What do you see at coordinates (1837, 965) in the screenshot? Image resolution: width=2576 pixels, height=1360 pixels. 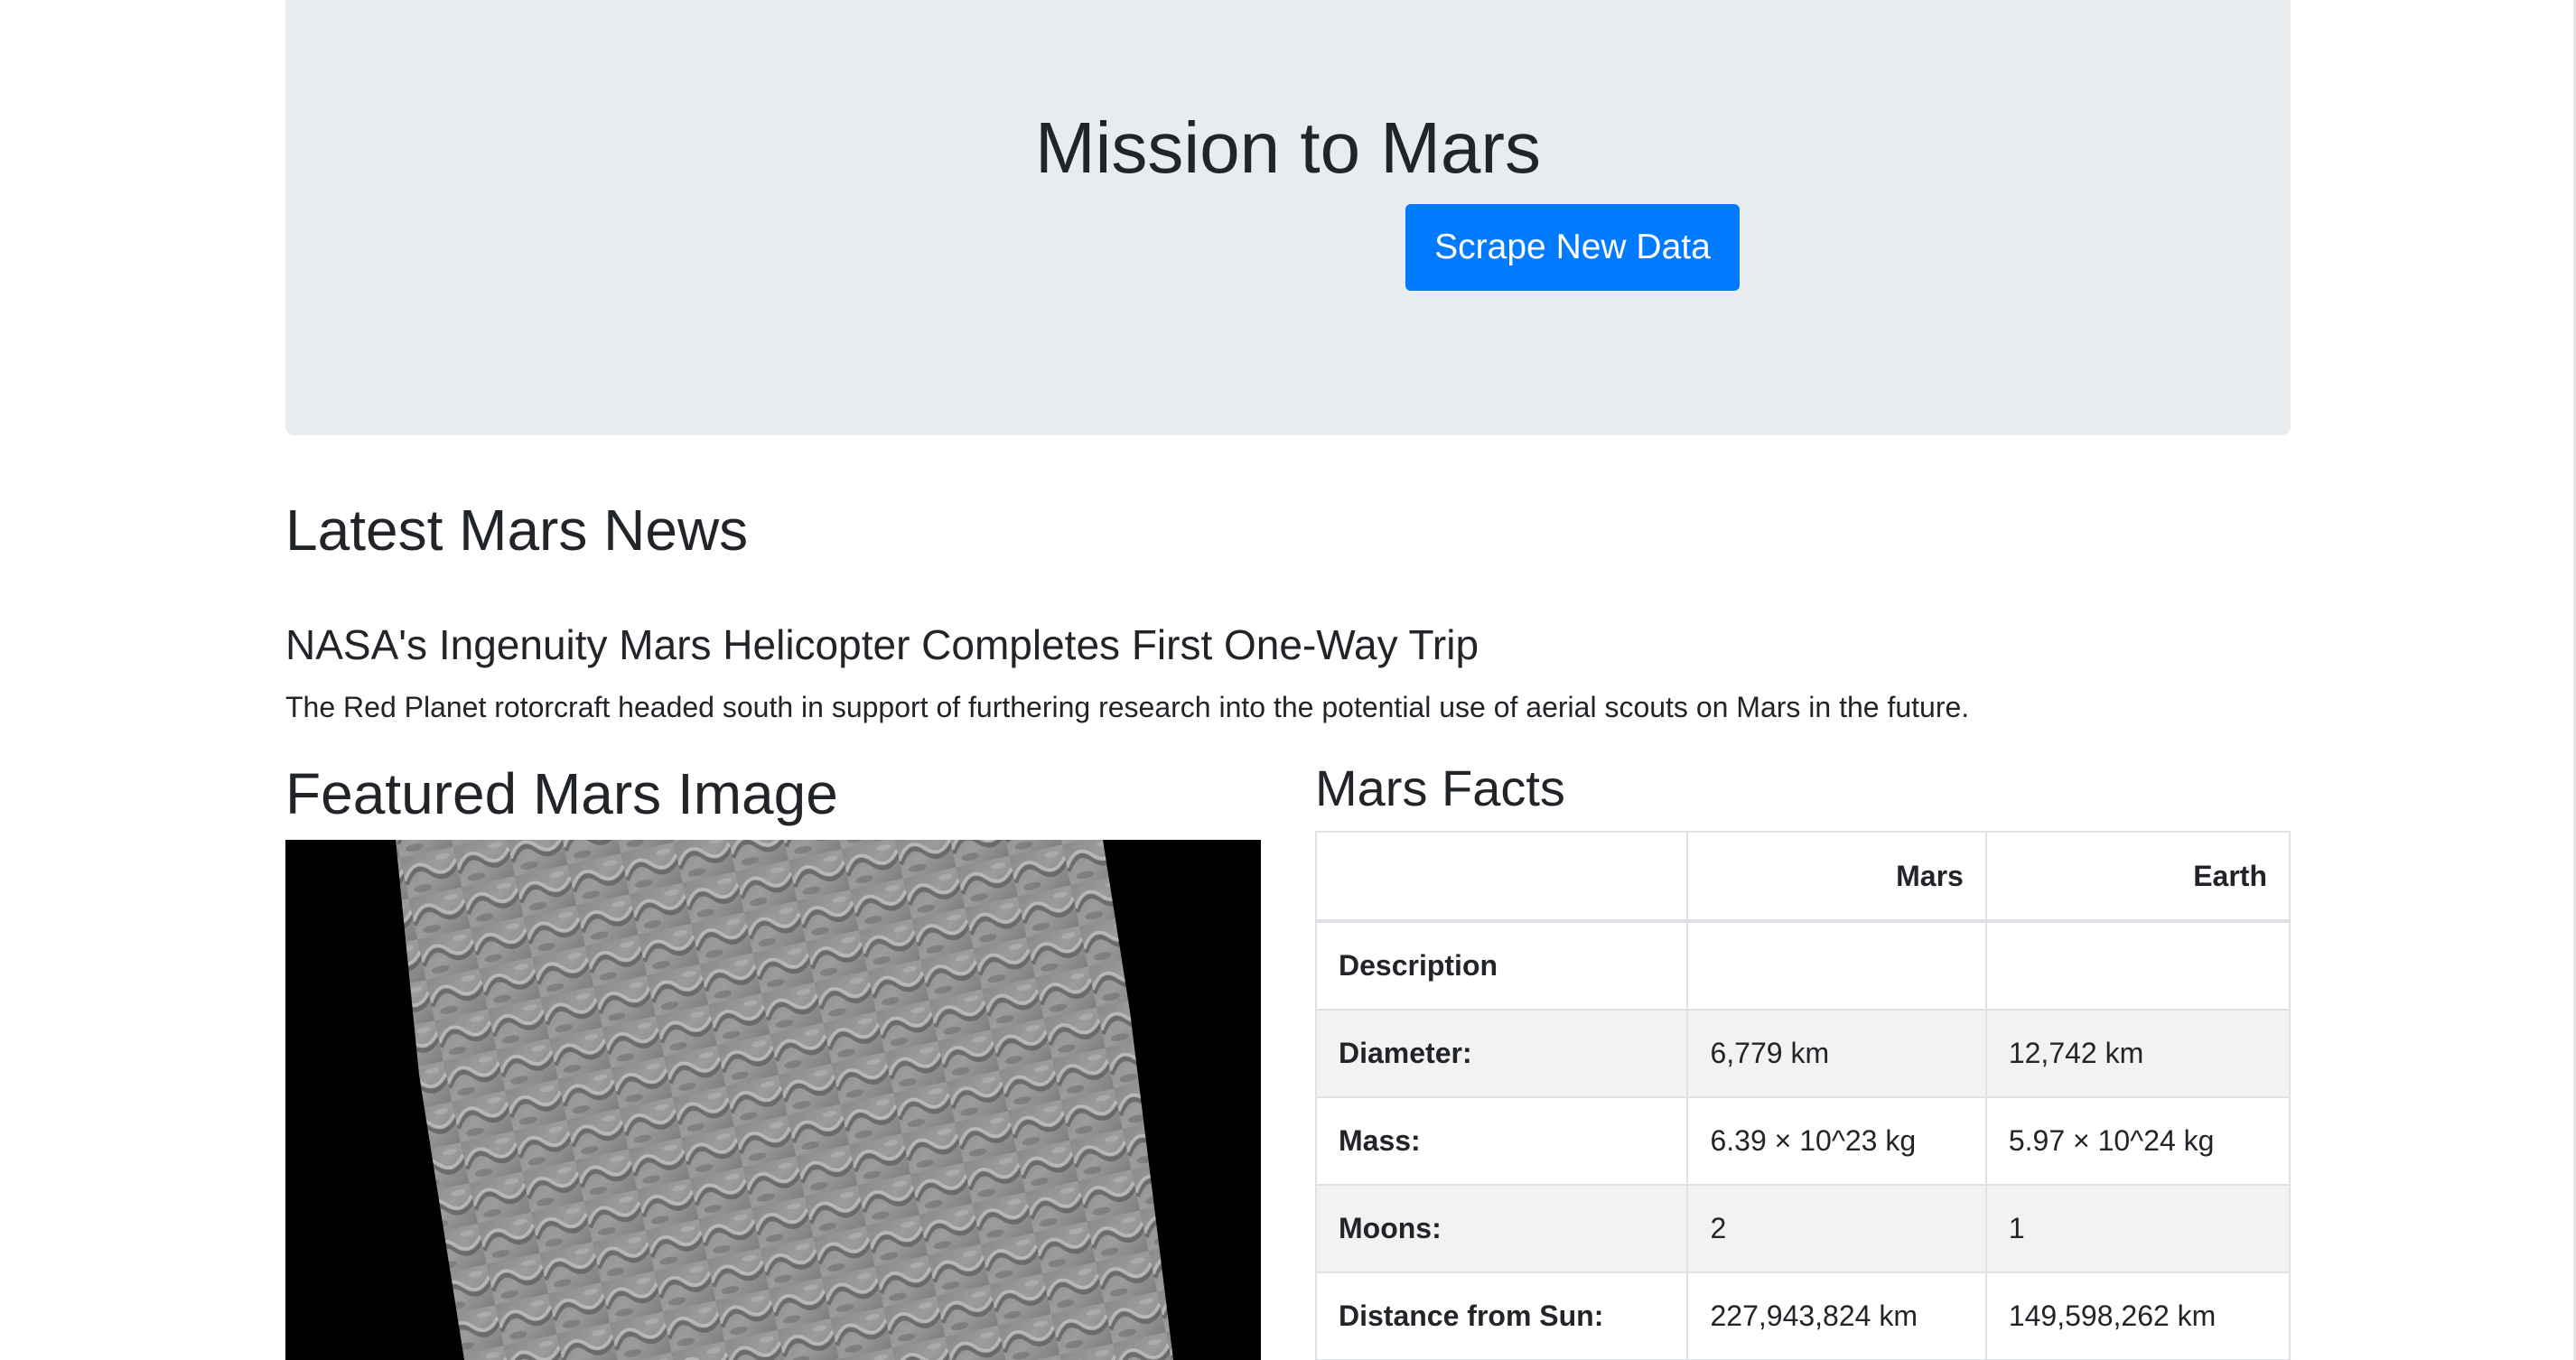 I see `mars-value` at bounding box center [1837, 965].